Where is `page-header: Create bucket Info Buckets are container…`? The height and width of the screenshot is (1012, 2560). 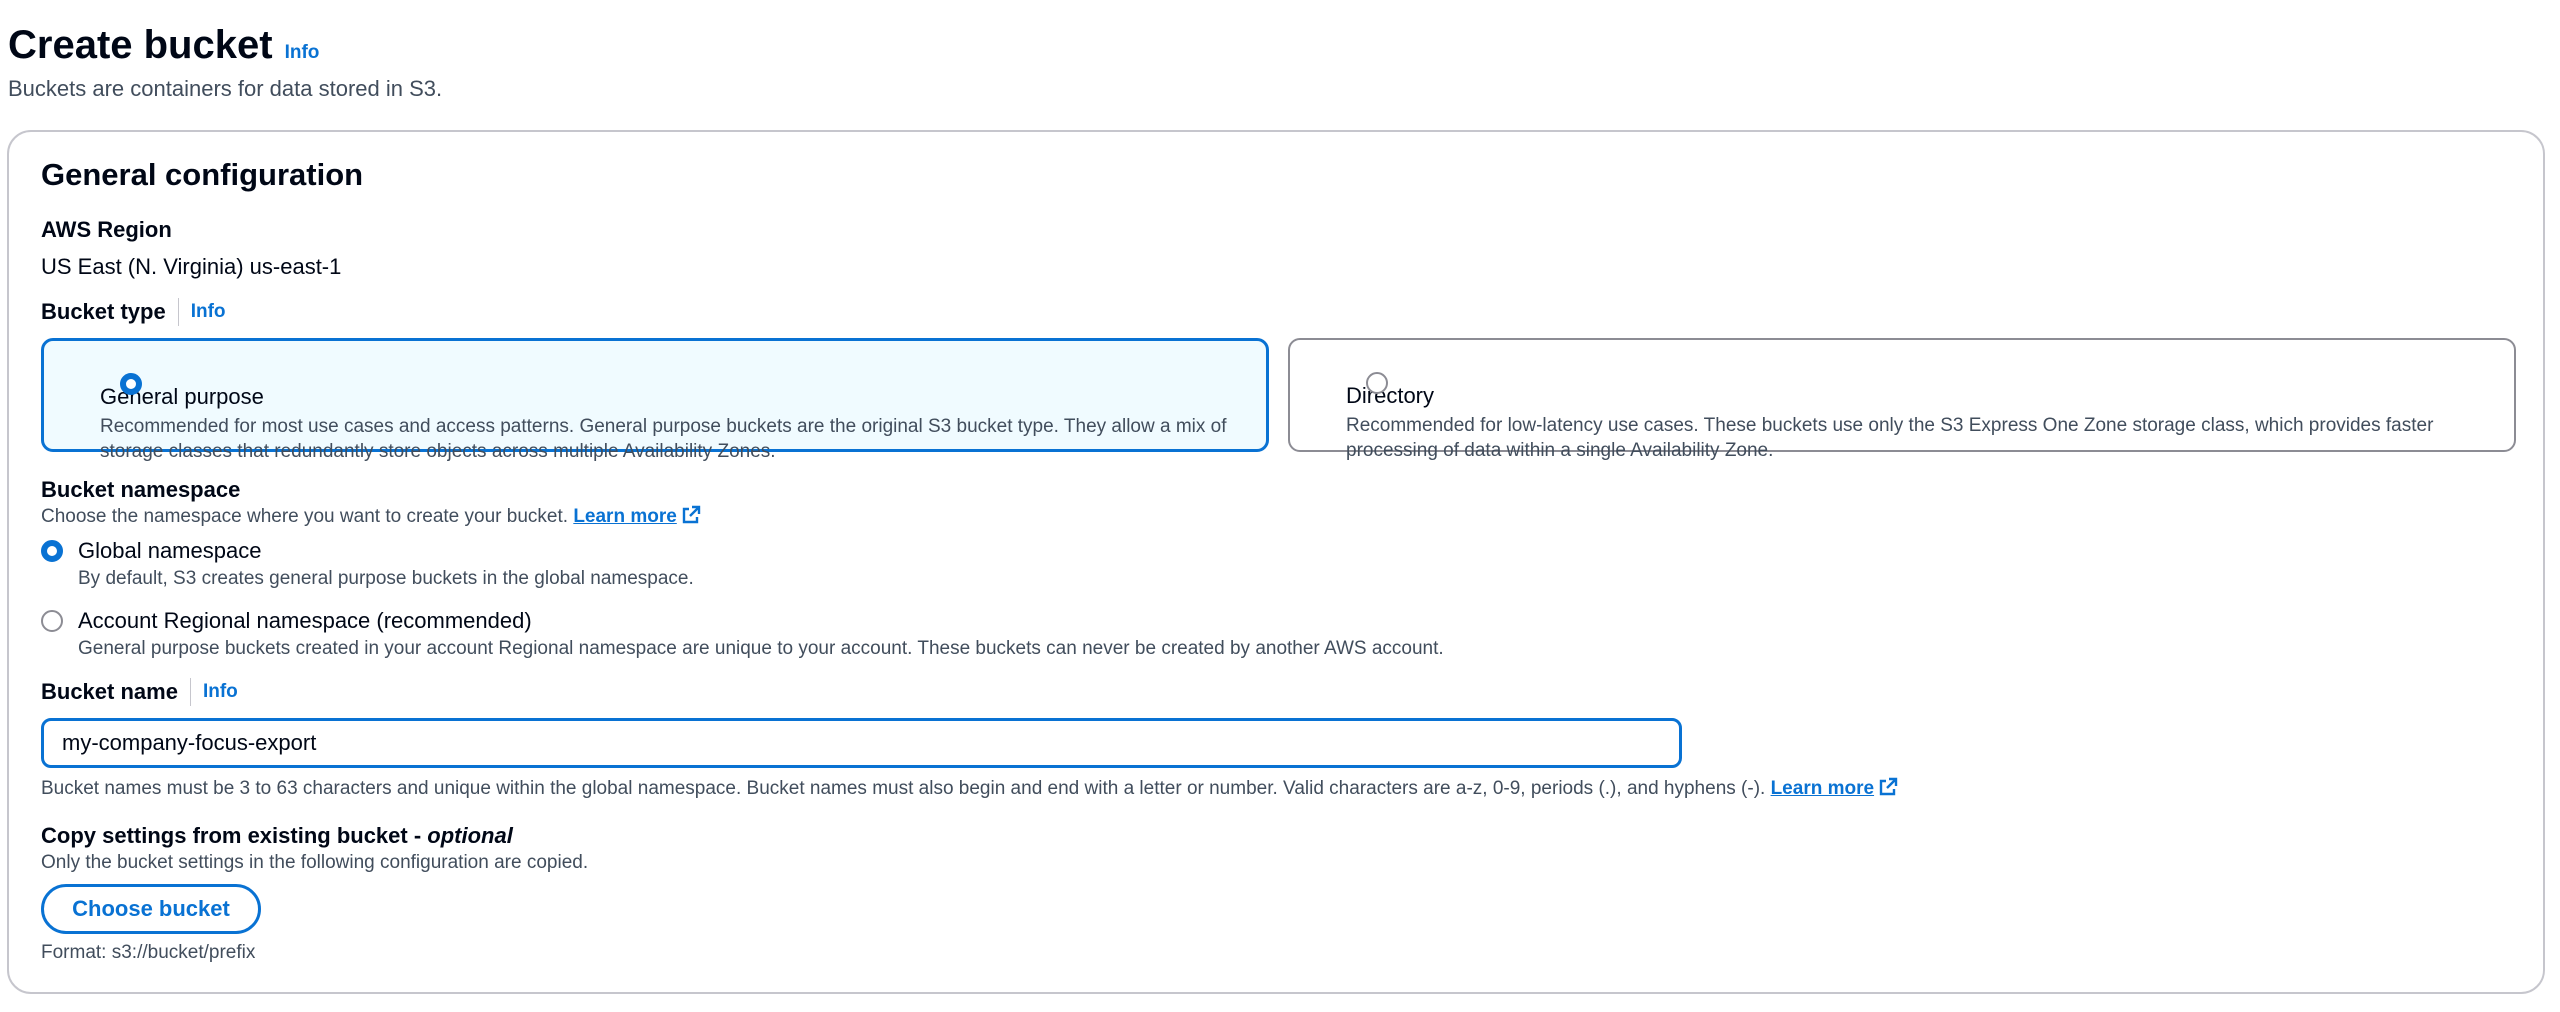
page-header: Create bucket Info Buckets are container… is located at coordinates (225, 62).